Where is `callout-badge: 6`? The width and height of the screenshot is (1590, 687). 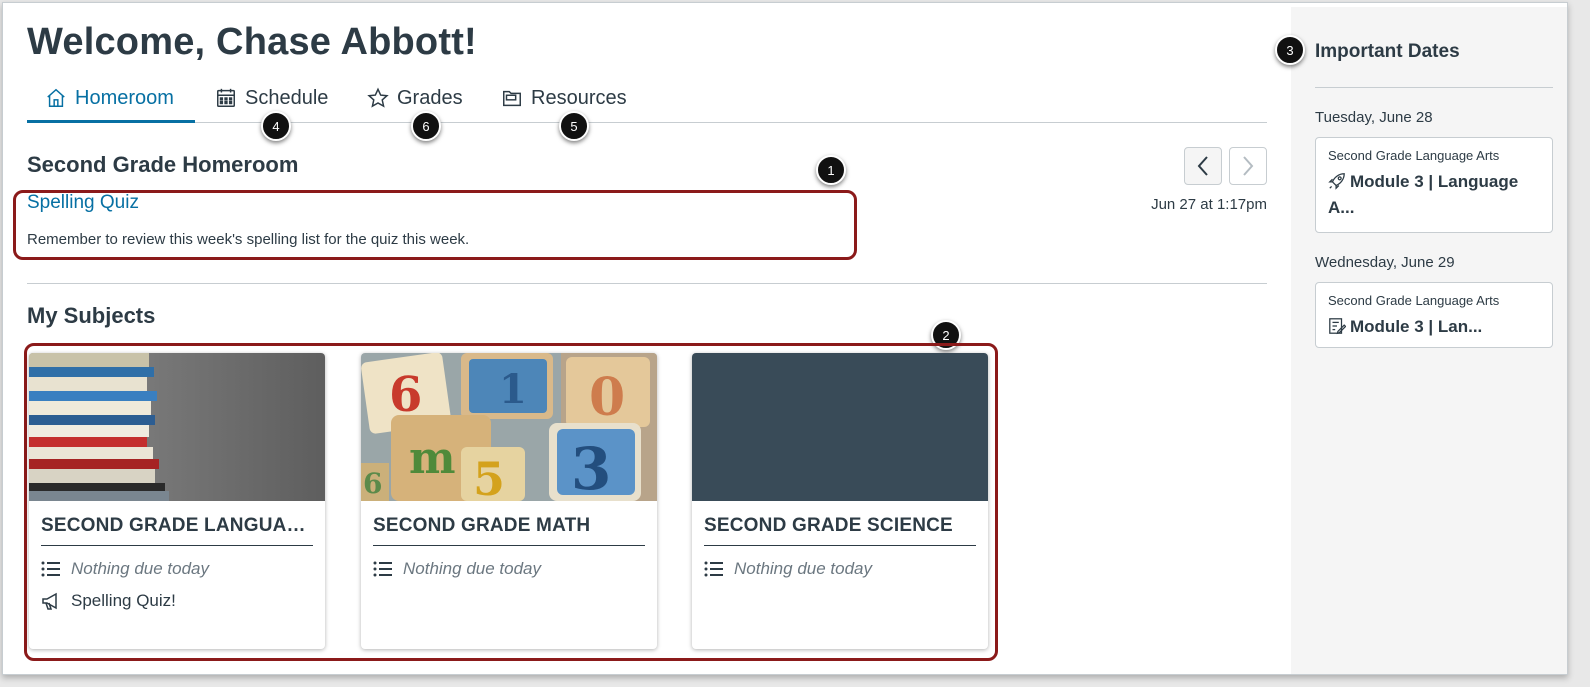
callout-badge: 6 is located at coordinates (426, 126).